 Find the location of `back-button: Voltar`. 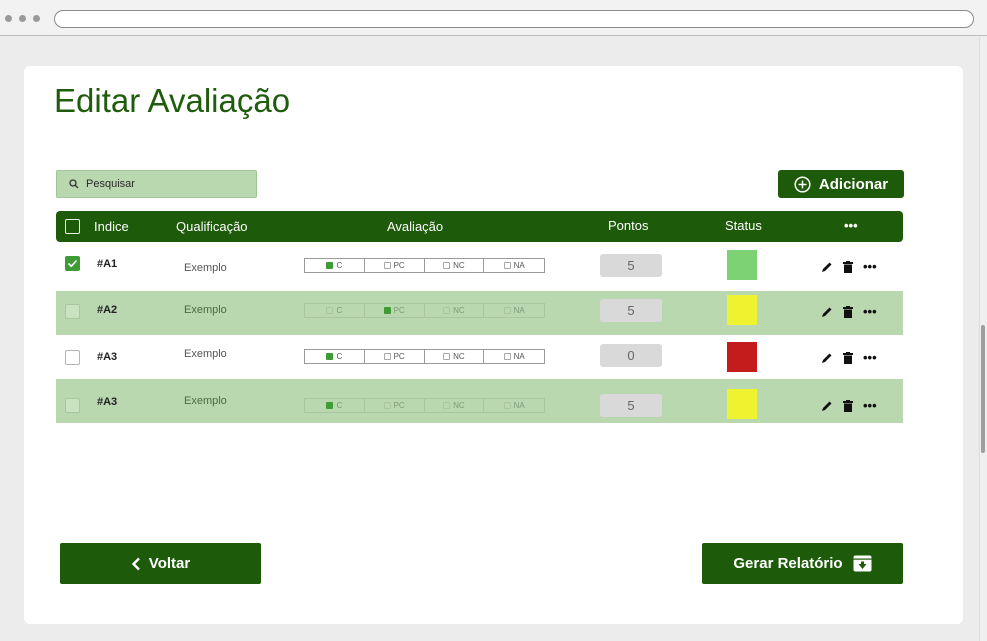

back-button: Voltar is located at coordinates (160, 563).